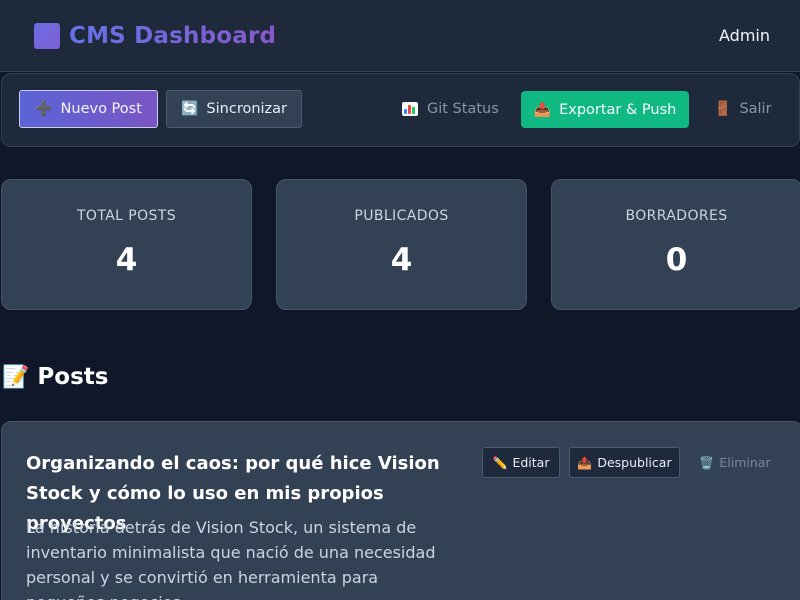 Image resolution: width=800 pixels, height=600 pixels. I want to click on user-label: Admin, so click(744, 35).